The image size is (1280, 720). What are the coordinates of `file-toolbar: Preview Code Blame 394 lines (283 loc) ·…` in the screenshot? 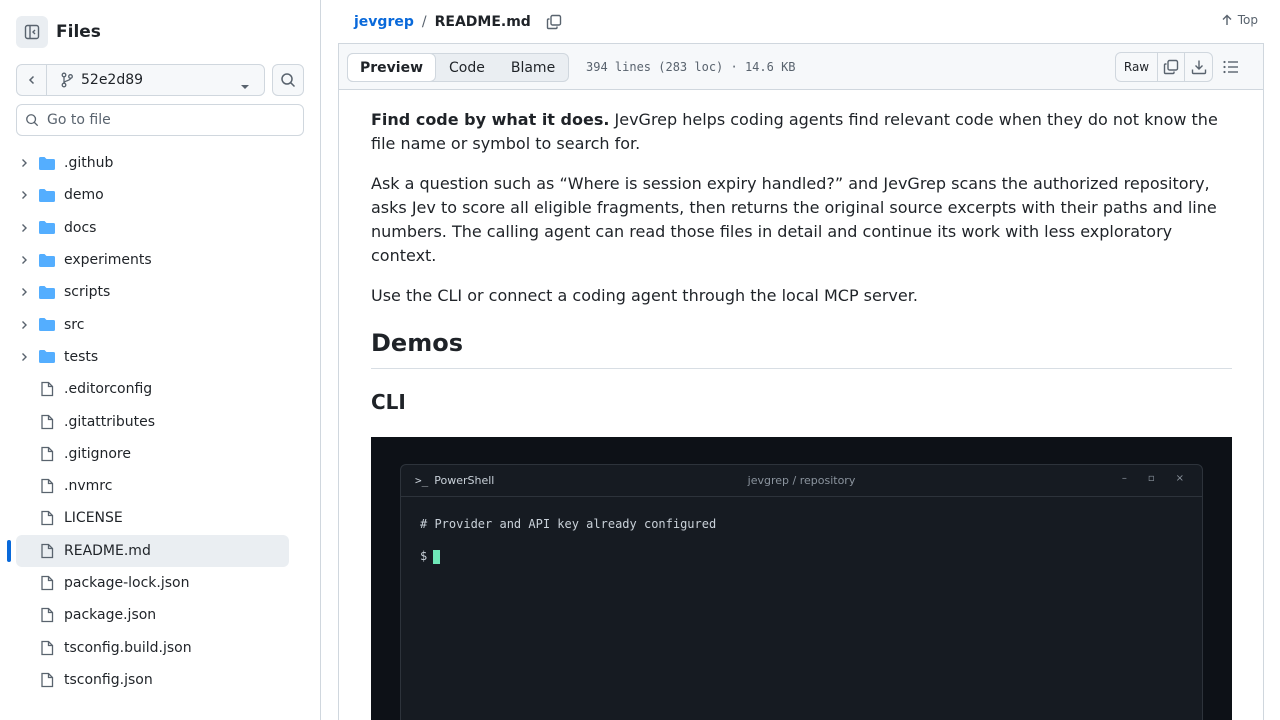 It's located at (801, 67).